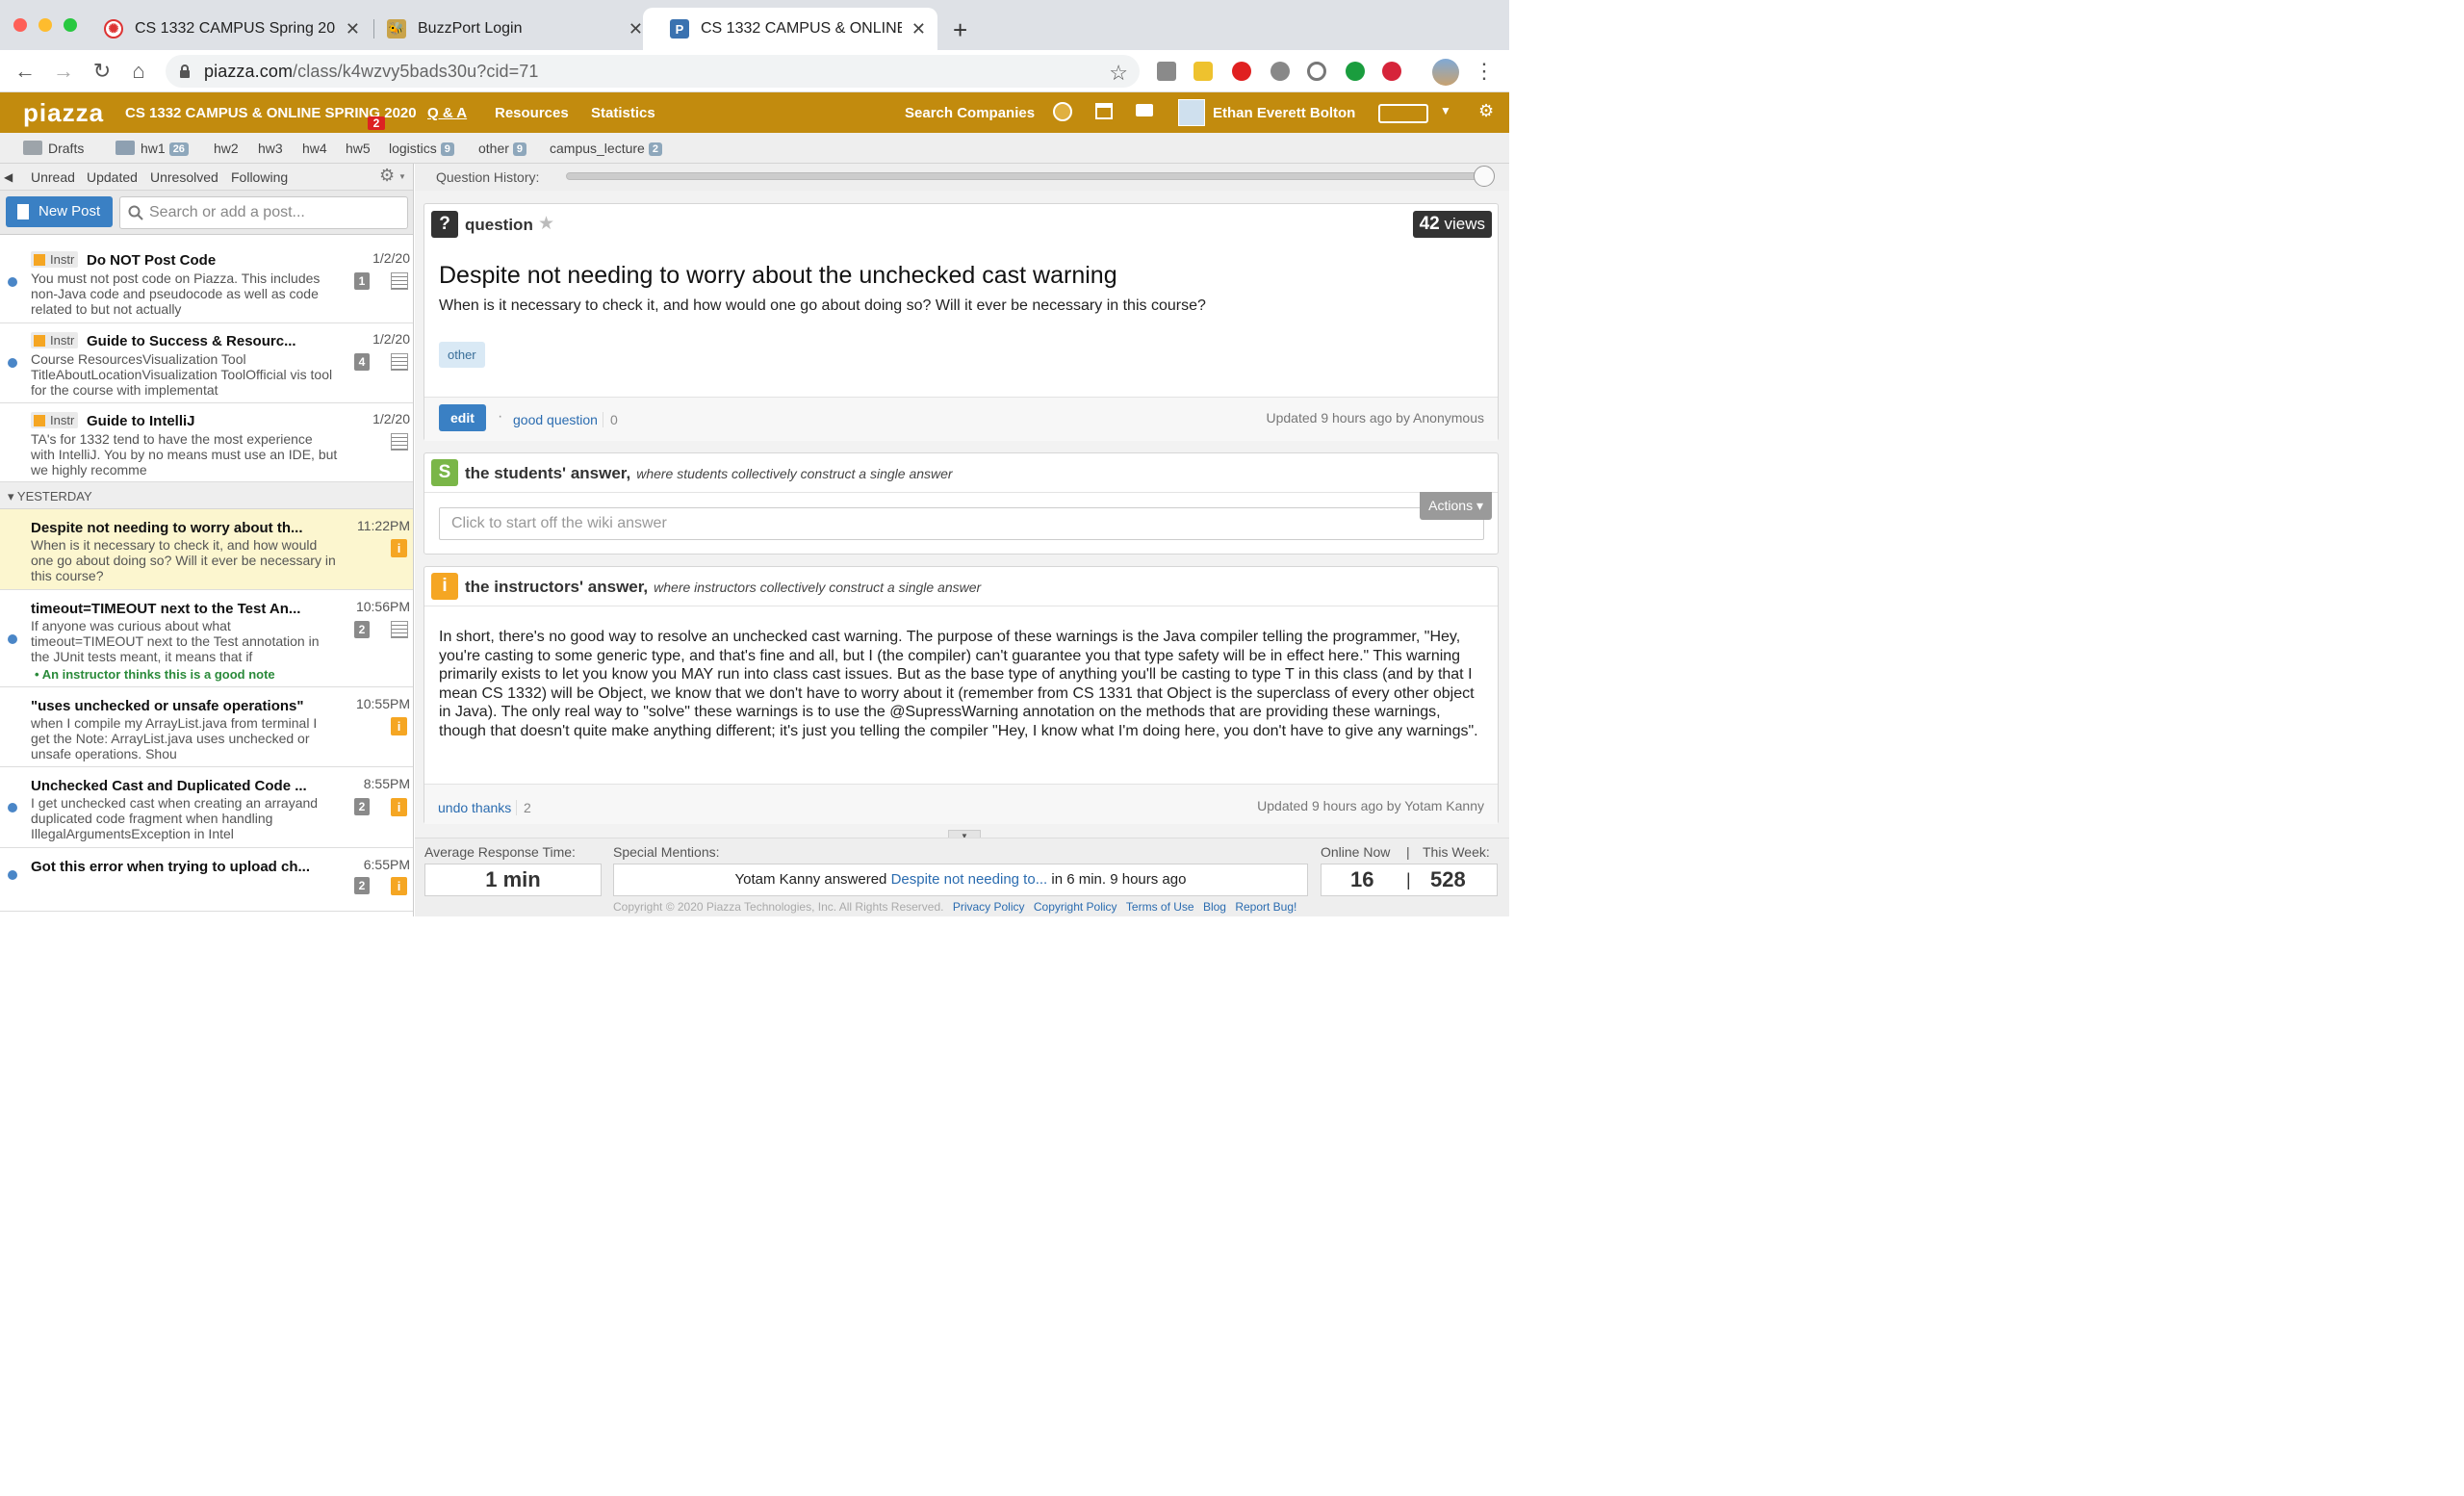 The height and width of the screenshot is (1496, 2464). What do you see at coordinates (259, 177) in the screenshot?
I see `filter-following: Following` at bounding box center [259, 177].